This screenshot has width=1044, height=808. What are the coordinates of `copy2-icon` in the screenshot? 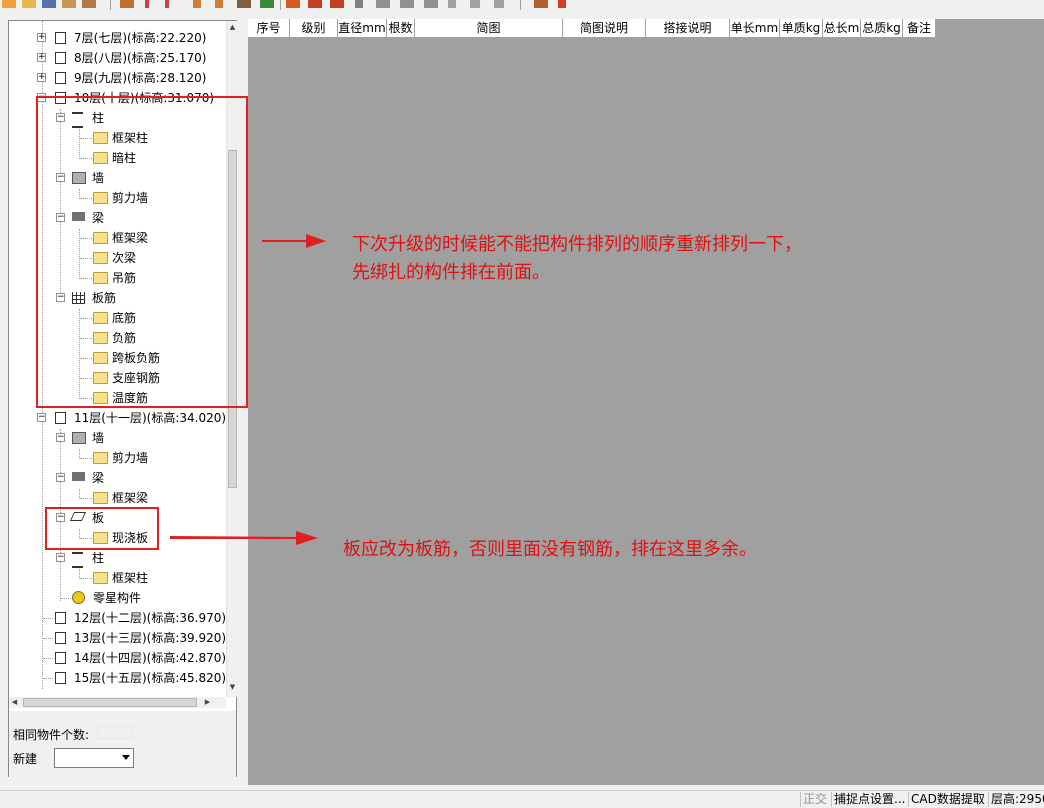 It's located at (337, 4).